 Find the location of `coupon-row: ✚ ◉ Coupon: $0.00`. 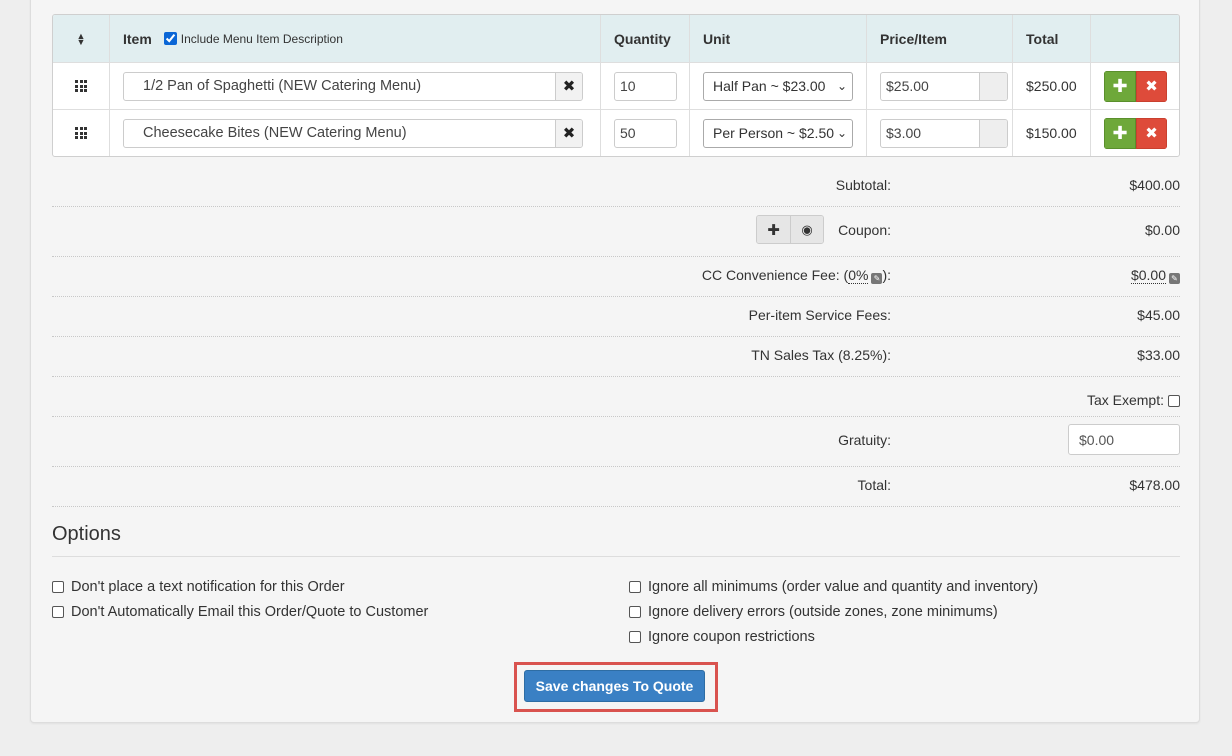

coupon-row: ✚ ◉ Coupon: $0.00 is located at coordinates (616, 236).